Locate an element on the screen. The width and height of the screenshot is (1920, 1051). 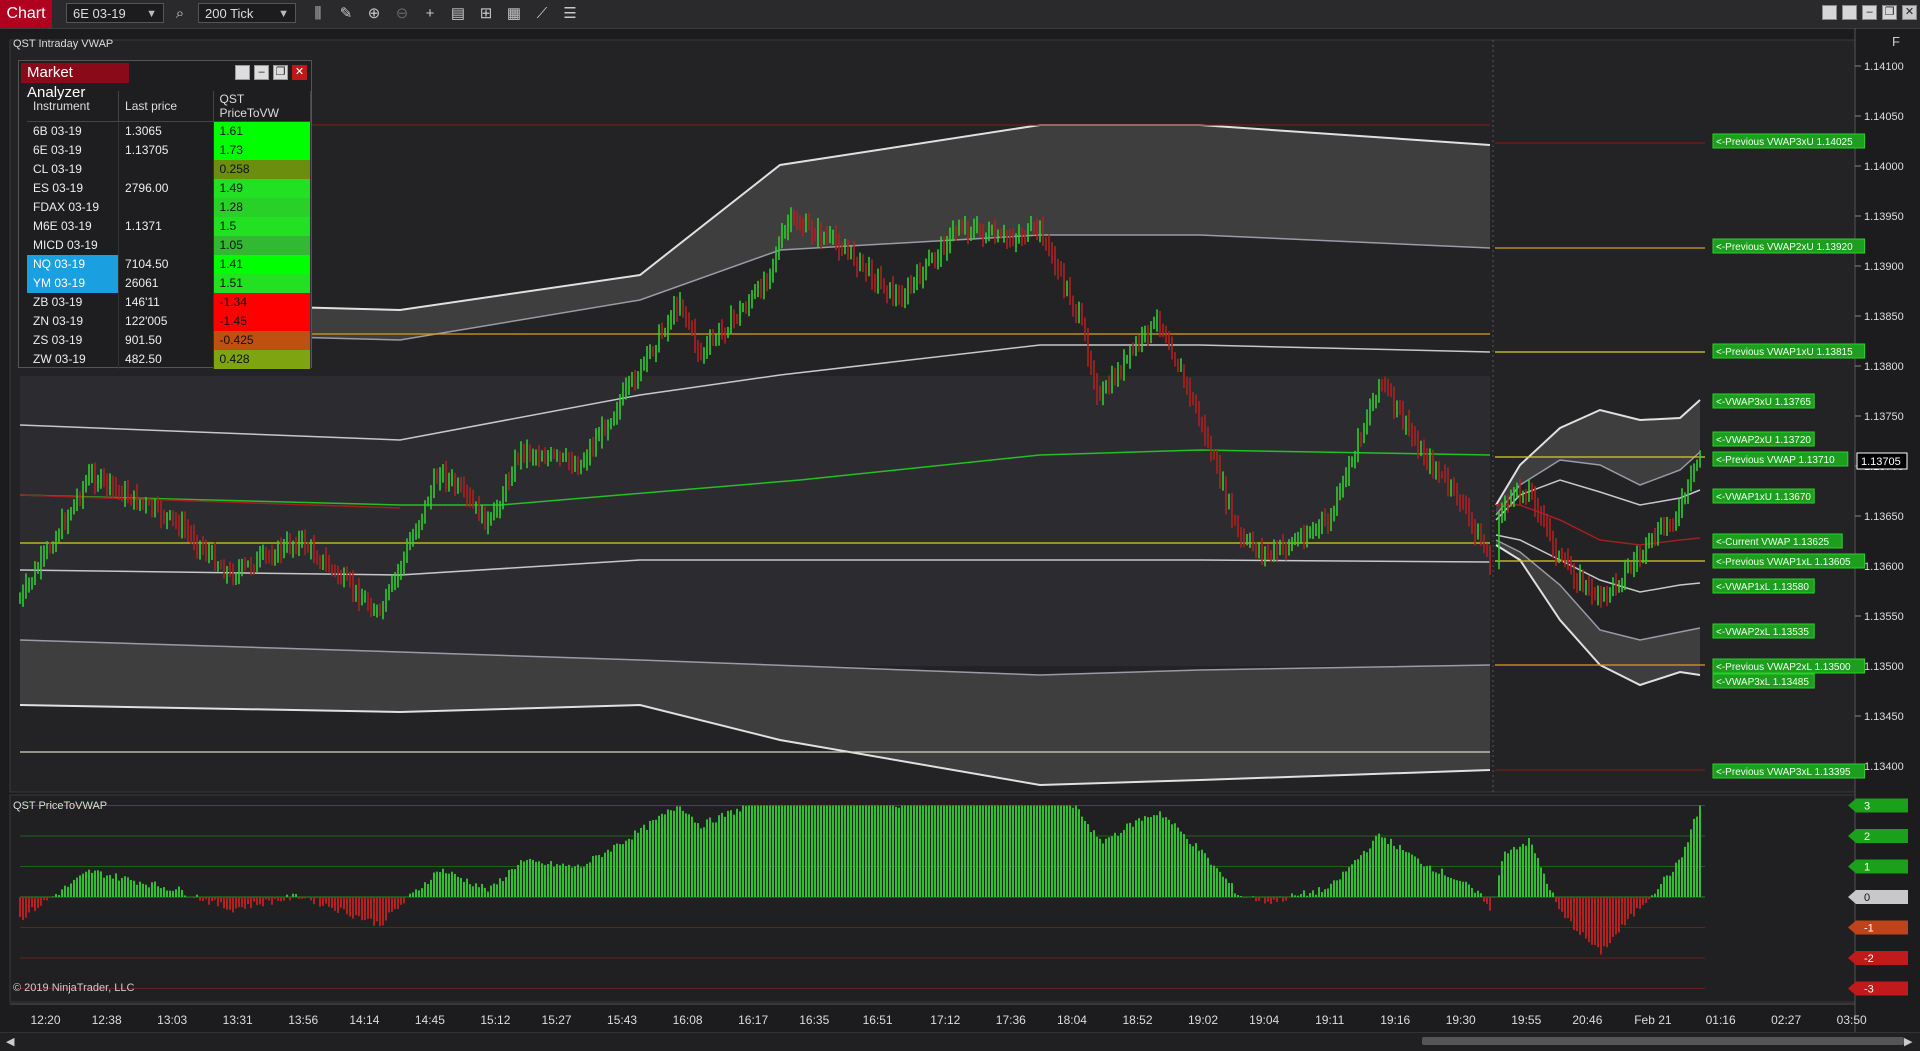
crosshair-icon: + is located at coordinates (430, 14).